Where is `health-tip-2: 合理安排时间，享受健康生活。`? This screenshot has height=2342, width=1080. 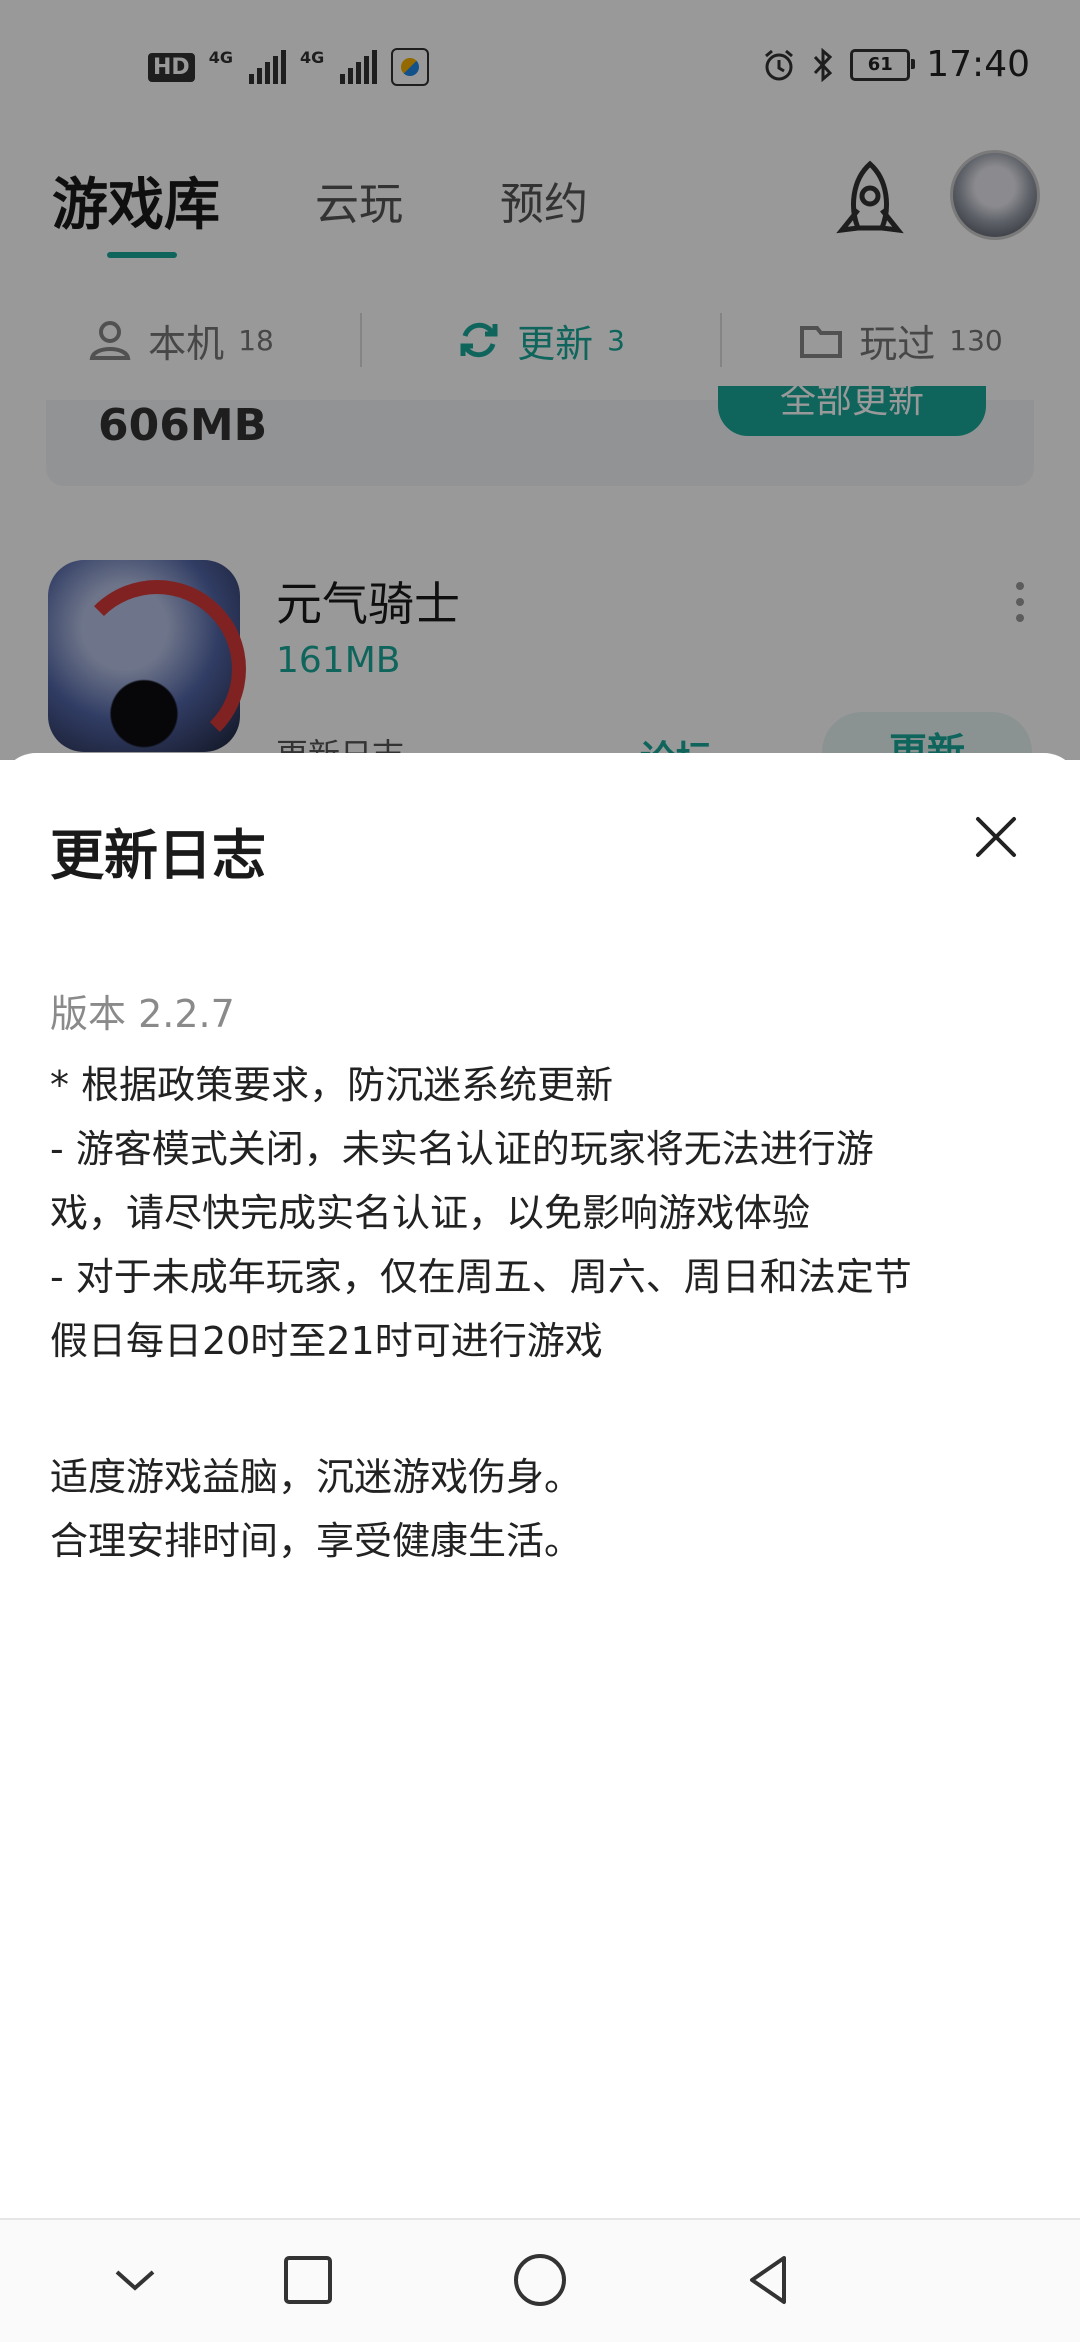
health-tip-2: 合理安排时间，享受健康生活。 is located at coordinates (316, 1541).